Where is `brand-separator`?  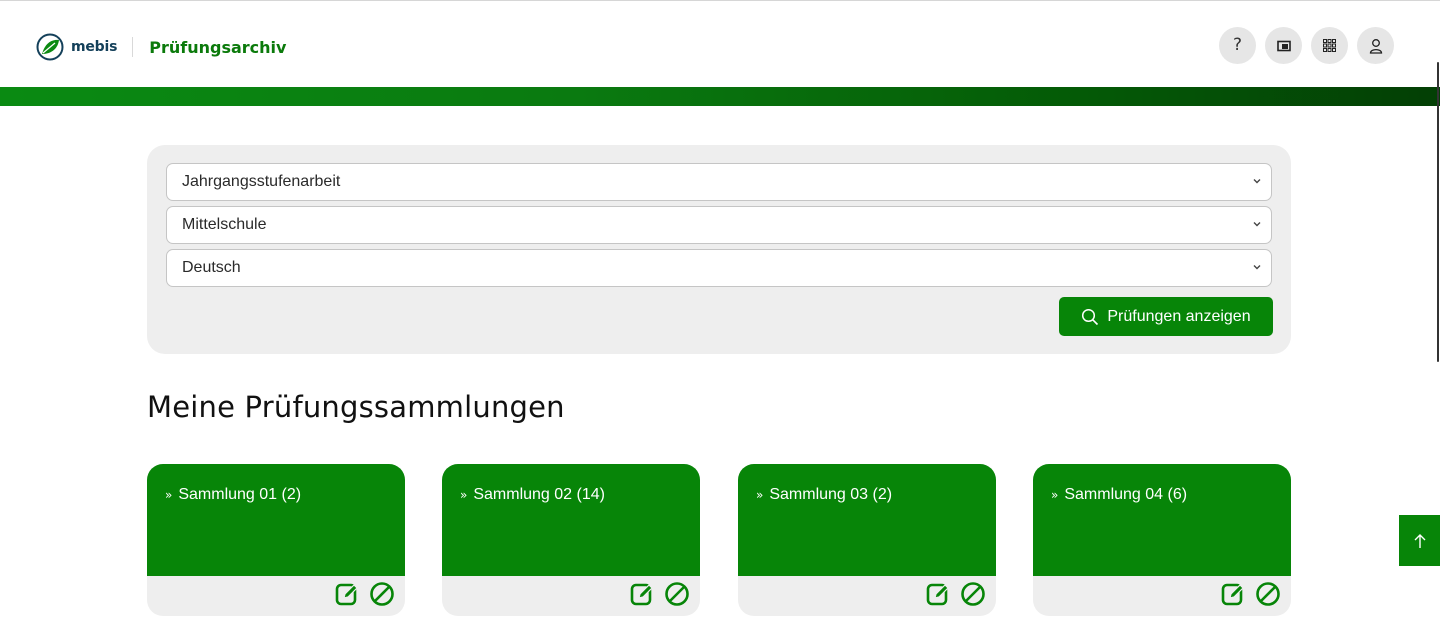 brand-separator is located at coordinates (133, 47).